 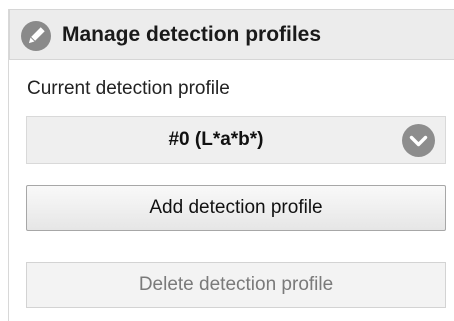 What do you see at coordinates (418, 140) in the screenshot?
I see `chevron-down-icon` at bounding box center [418, 140].